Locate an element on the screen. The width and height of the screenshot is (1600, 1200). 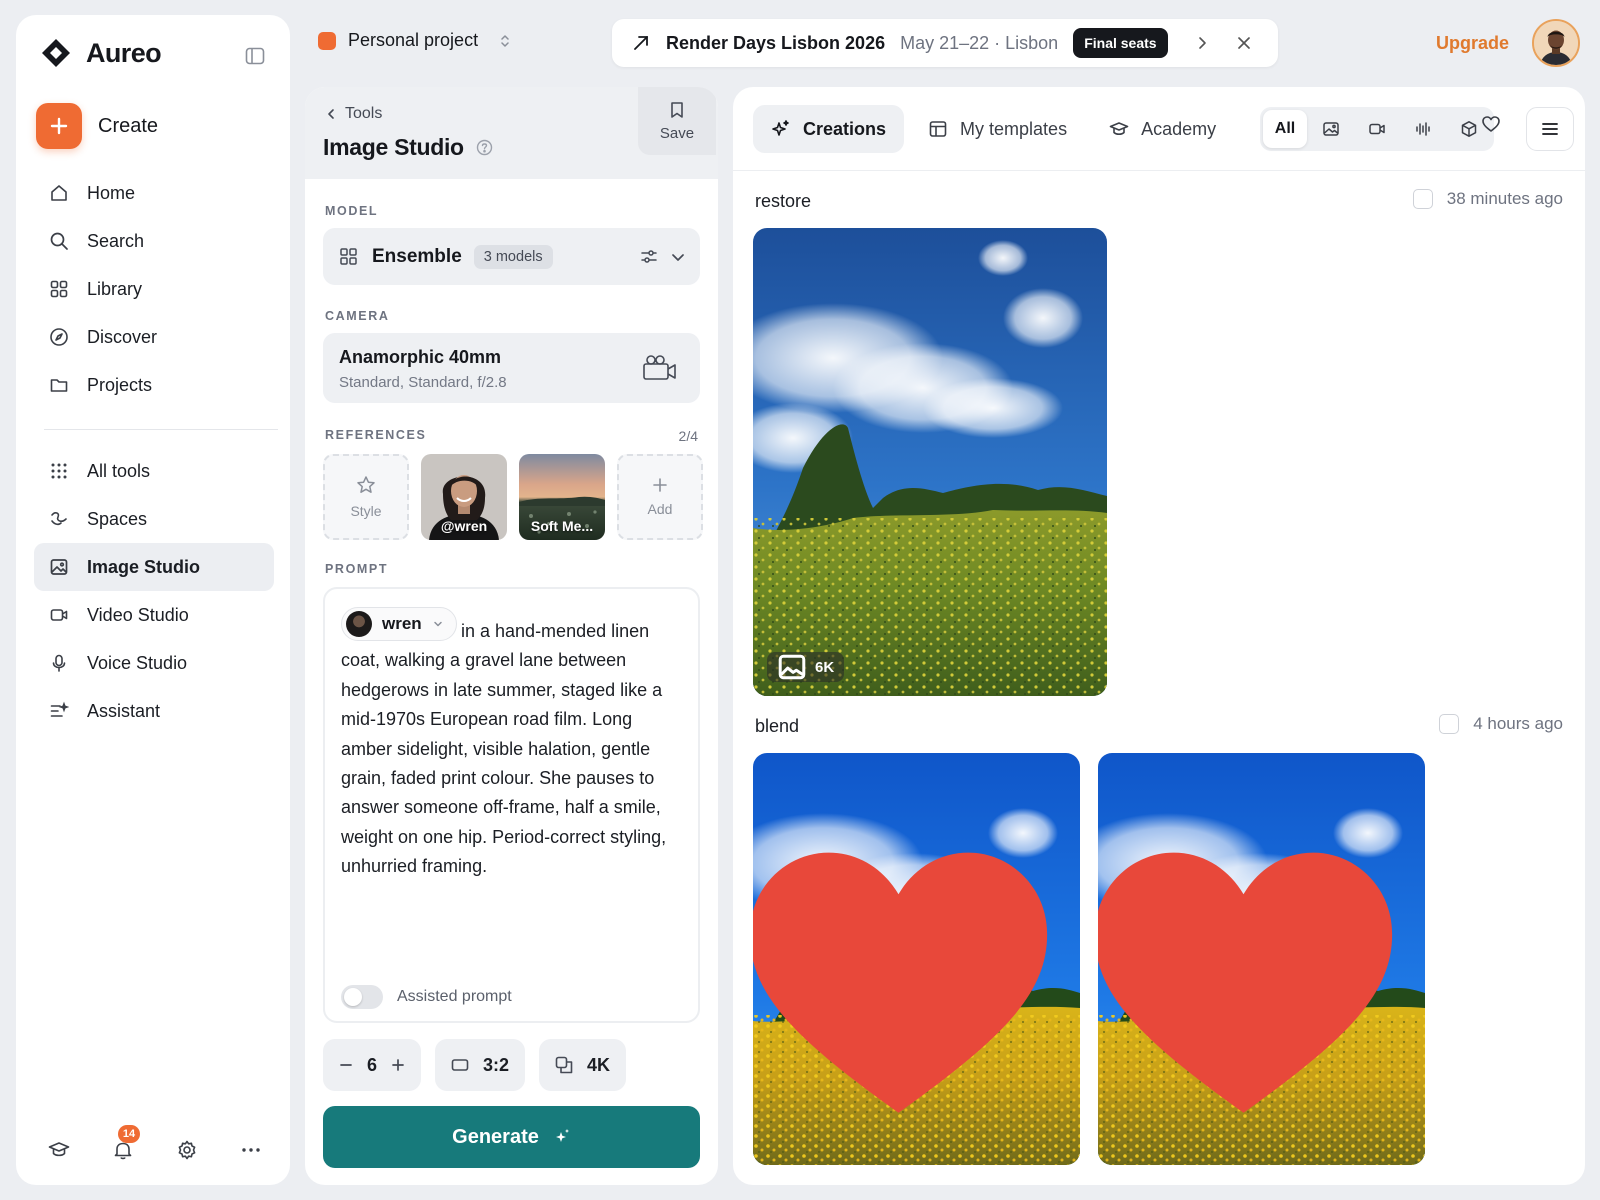
tab-label: Academy is located at coordinates (1179, 128).